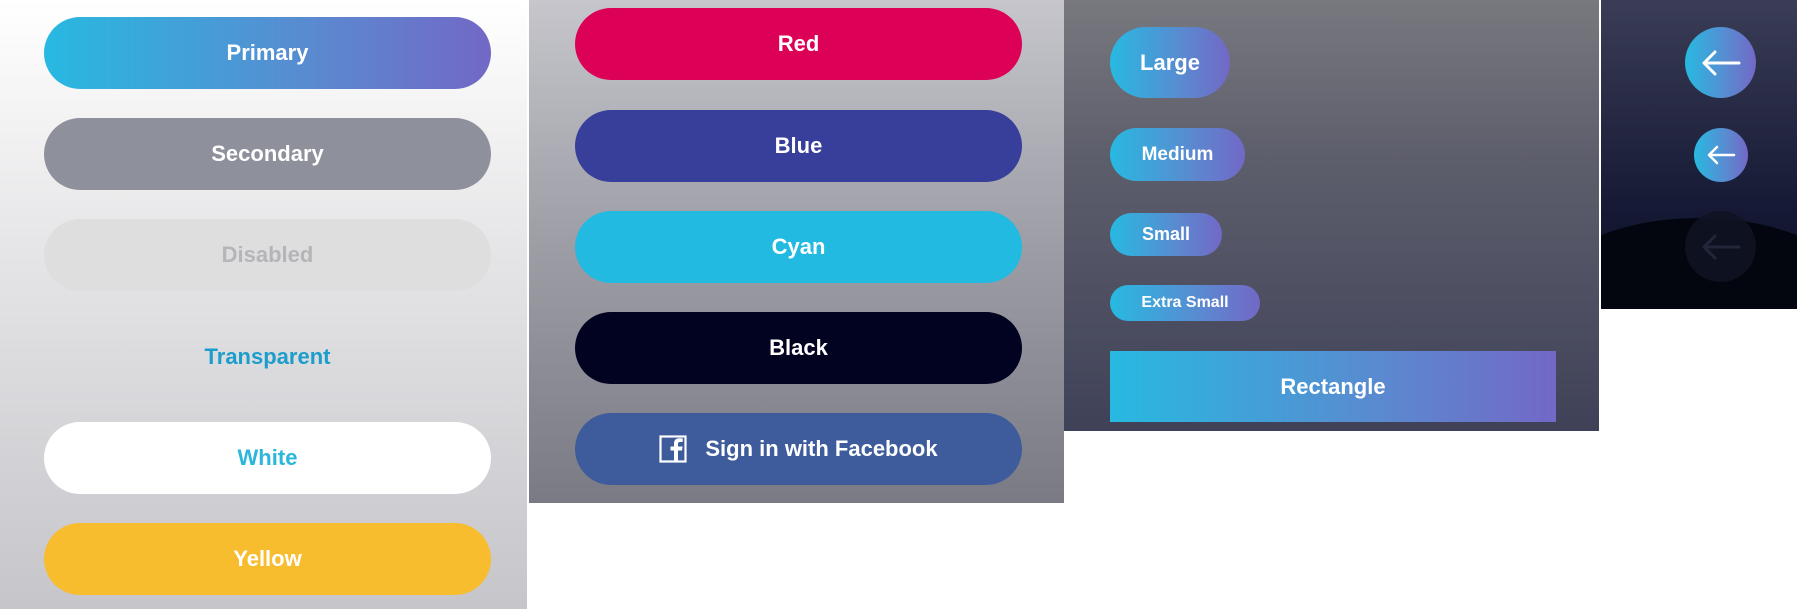 The width and height of the screenshot is (1797, 609). What do you see at coordinates (267, 559) in the screenshot?
I see `yellow-button: Yellow` at bounding box center [267, 559].